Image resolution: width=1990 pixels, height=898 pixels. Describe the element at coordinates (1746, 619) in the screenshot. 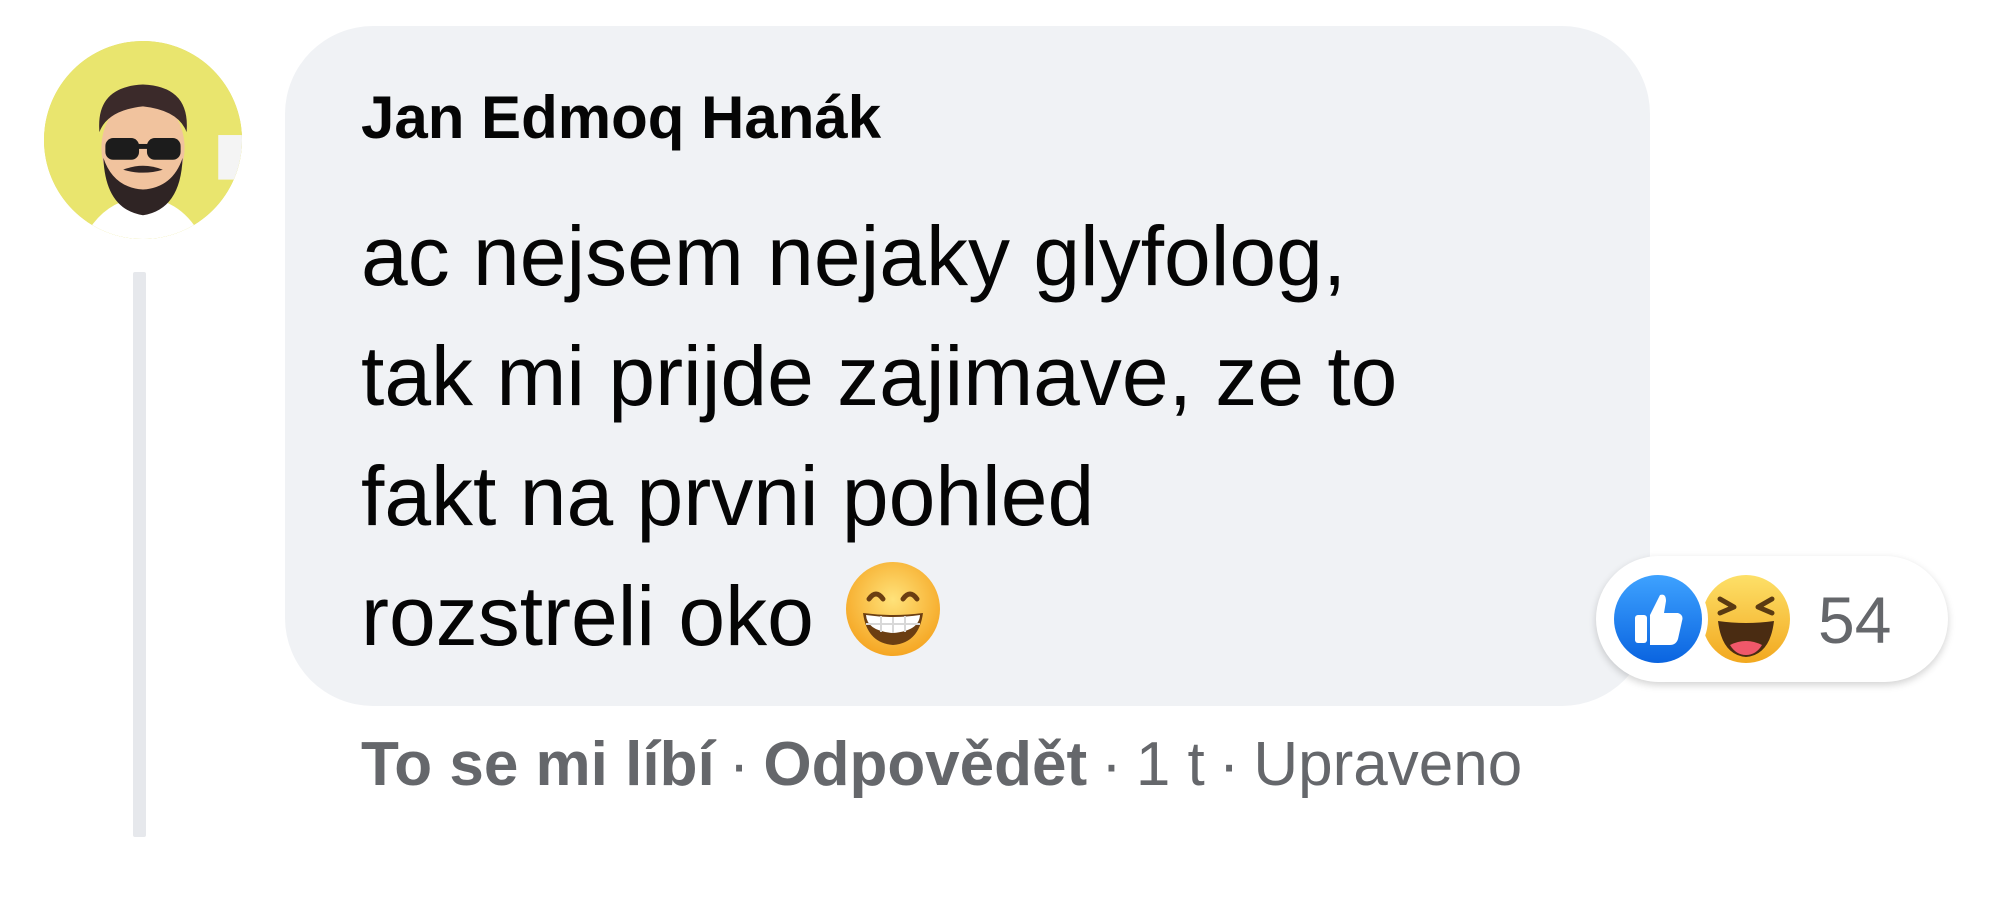

I see `haha-reaction-icon` at that location.